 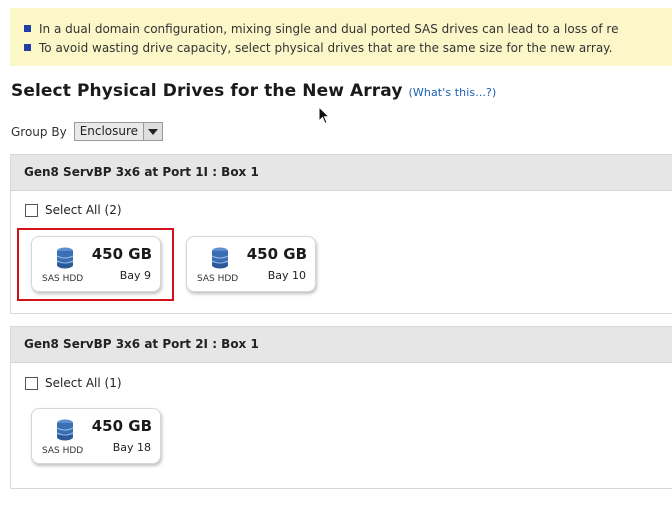 What do you see at coordinates (109, 131) in the screenshot?
I see `group-by-value: Enclosure` at bounding box center [109, 131].